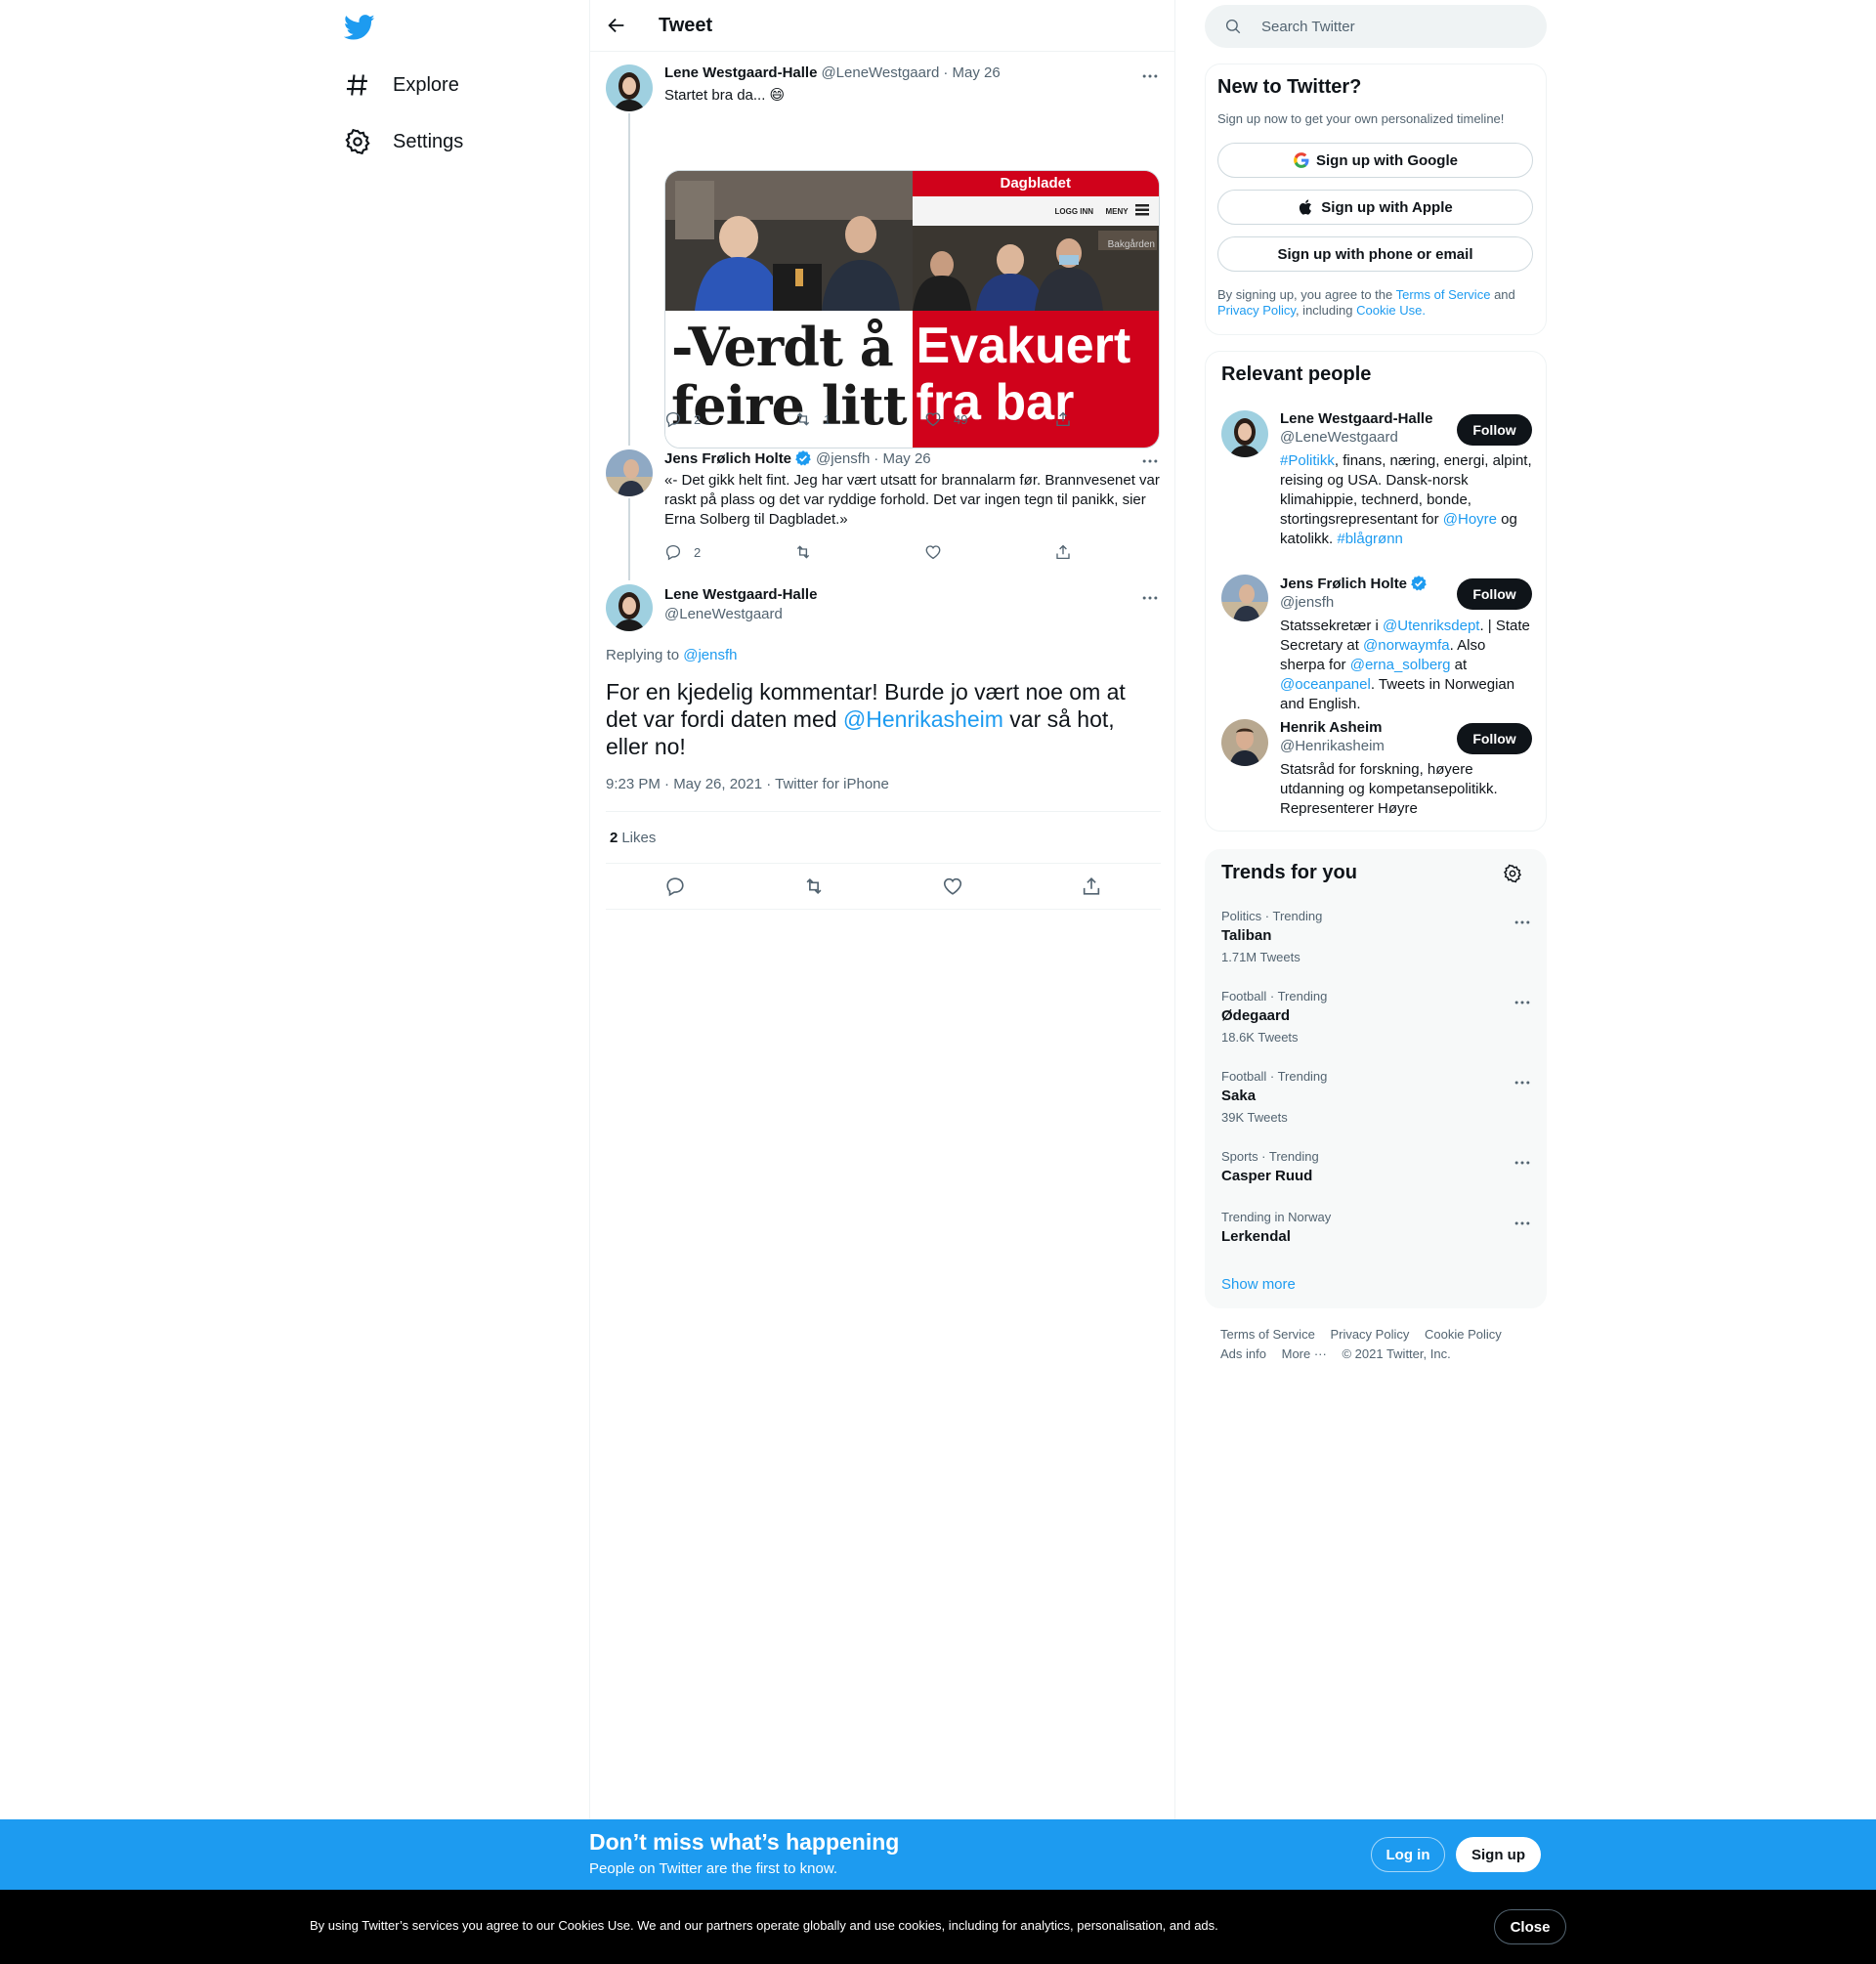 The width and height of the screenshot is (1876, 1964). What do you see at coordinates (1343, 584) in the screenshot?
I see `person-name: Jens Frølich Holte` at bounding box center [1343, 584].